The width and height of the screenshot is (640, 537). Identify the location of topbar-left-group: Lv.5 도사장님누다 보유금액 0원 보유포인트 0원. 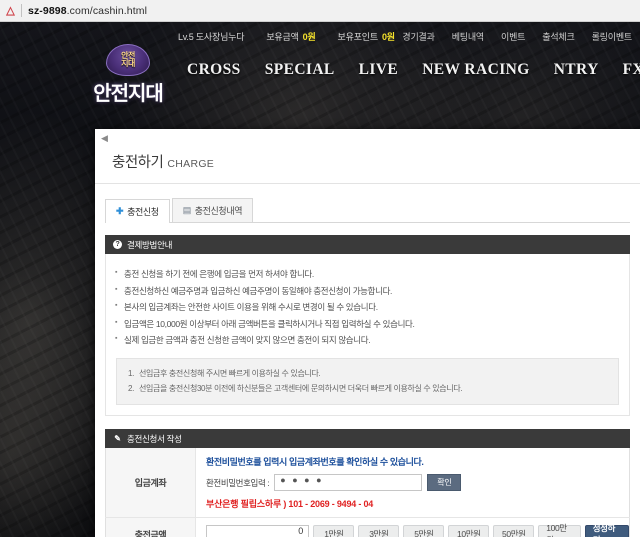
(286, 36).